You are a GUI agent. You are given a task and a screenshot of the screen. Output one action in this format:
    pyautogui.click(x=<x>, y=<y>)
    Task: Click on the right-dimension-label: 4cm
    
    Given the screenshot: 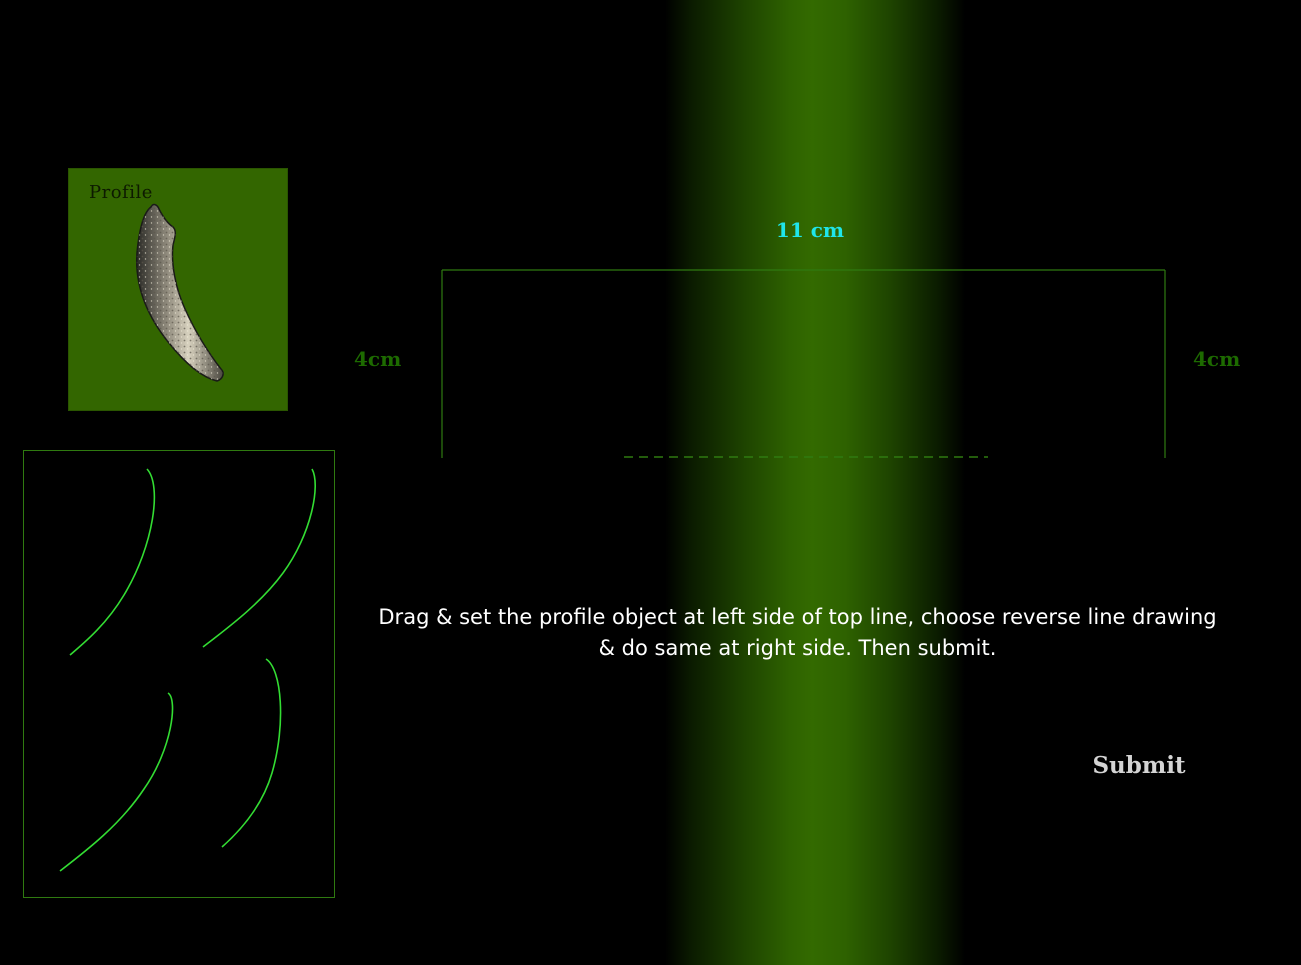 What is the action you would take?
    pyautogui.click(x=1217, y=359)
    